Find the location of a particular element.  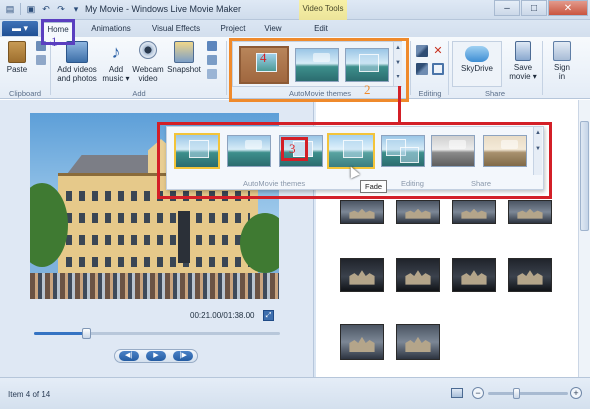

zoom-slider-thumb is located at coordinates (516, 393).